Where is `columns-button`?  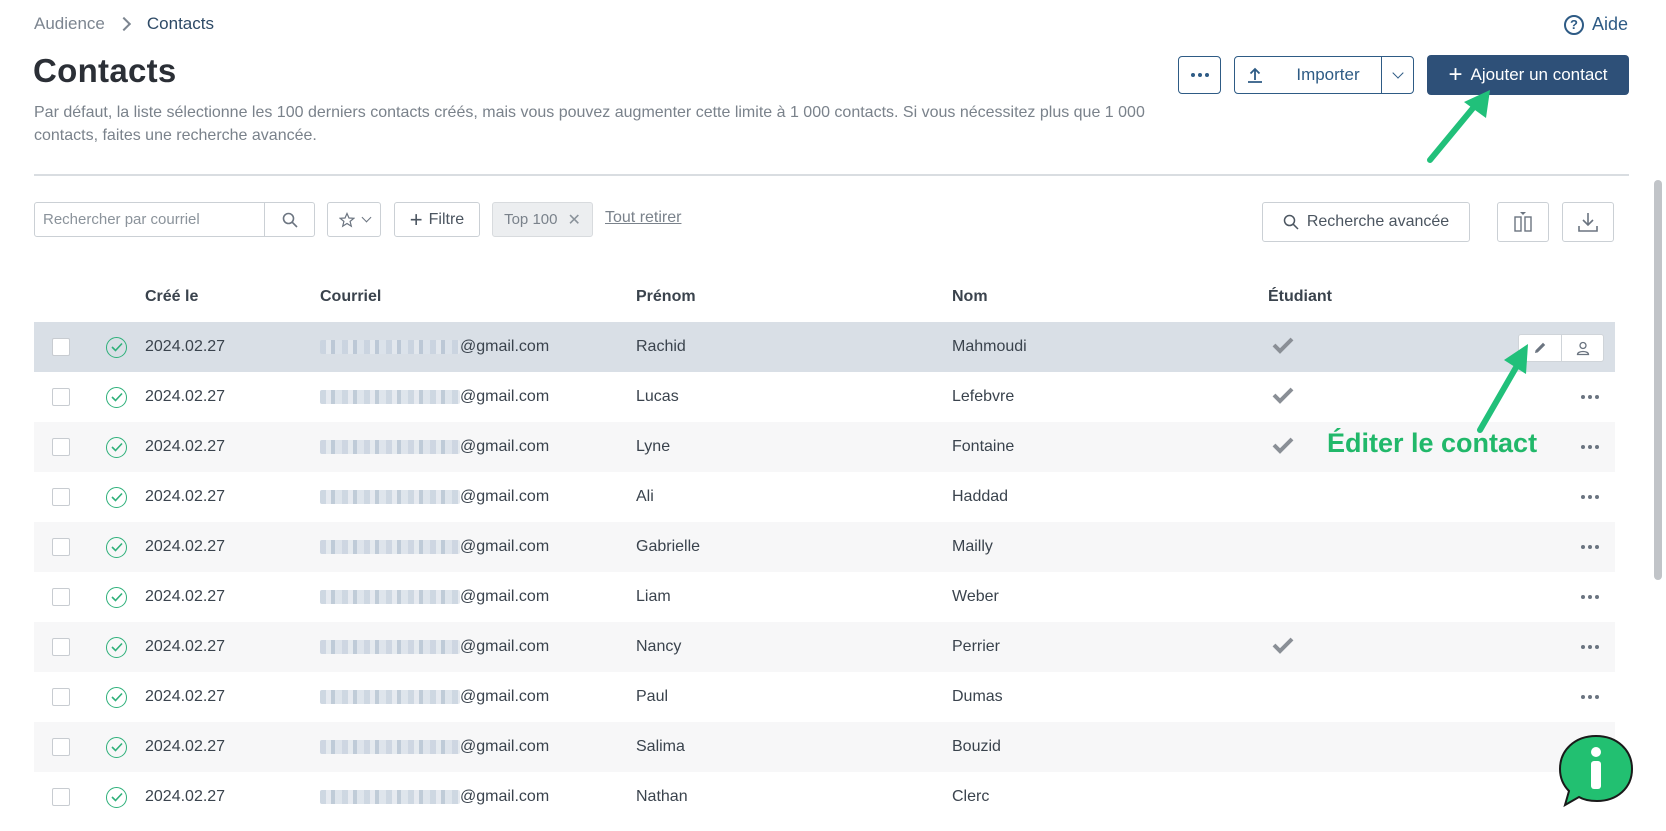
columns-button is located at coordinates (1523, 222).